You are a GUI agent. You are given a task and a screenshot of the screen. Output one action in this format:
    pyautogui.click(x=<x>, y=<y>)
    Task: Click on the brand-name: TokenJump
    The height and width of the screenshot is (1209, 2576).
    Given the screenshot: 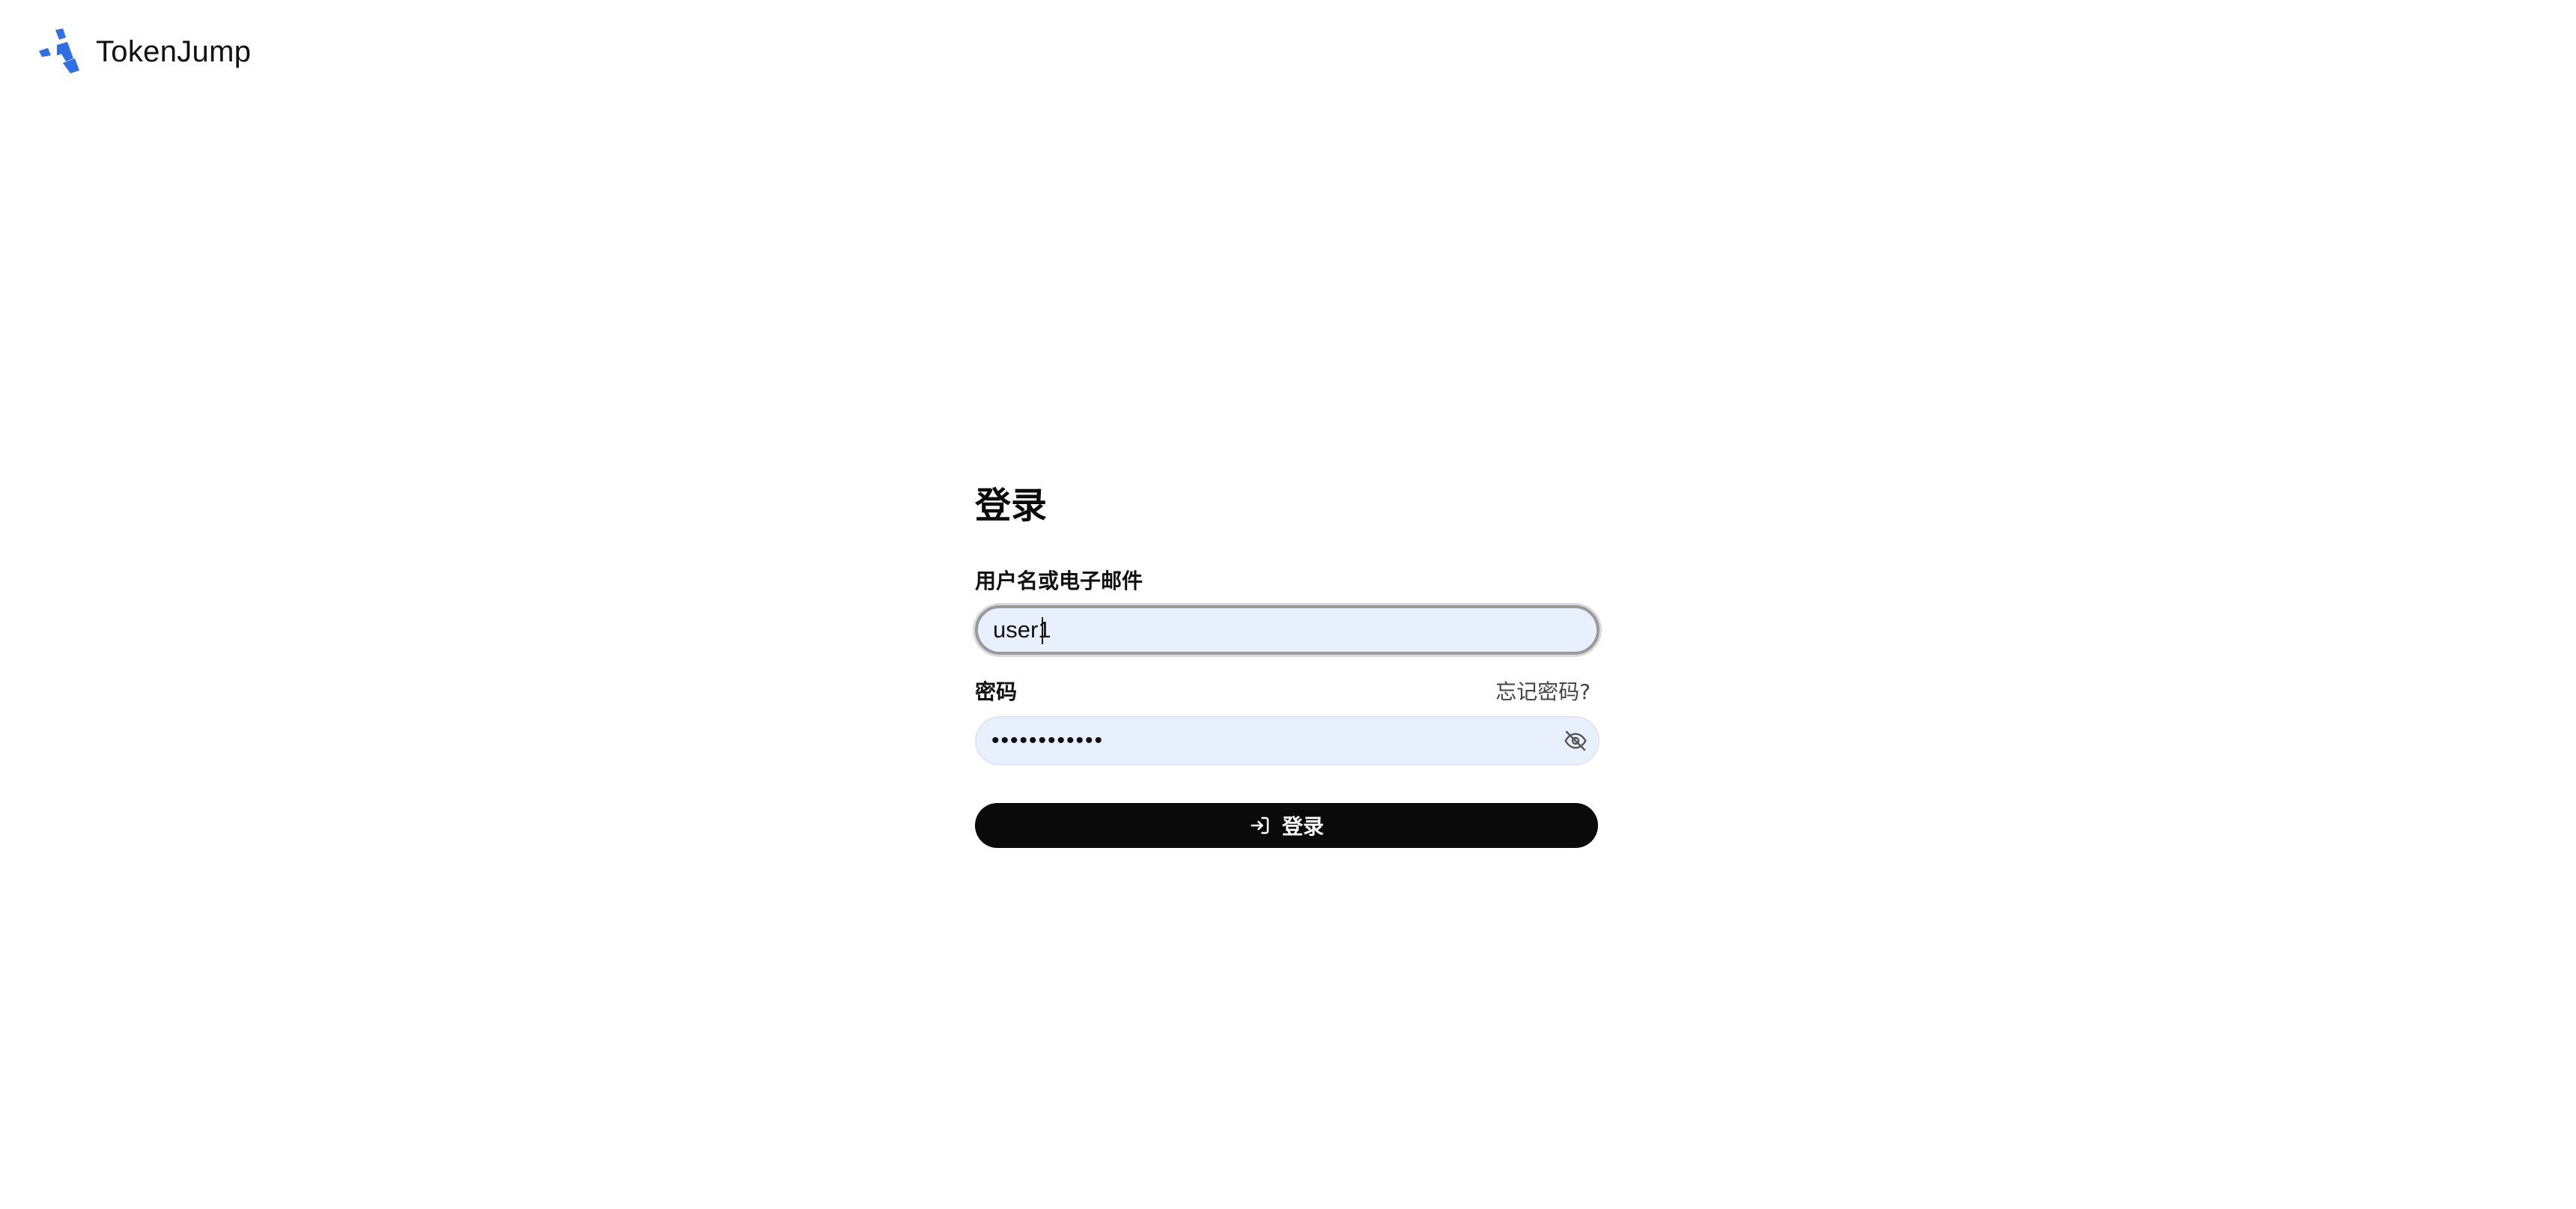 What is the action you would take?
    pyautogui.click(x=174, y=51)
    